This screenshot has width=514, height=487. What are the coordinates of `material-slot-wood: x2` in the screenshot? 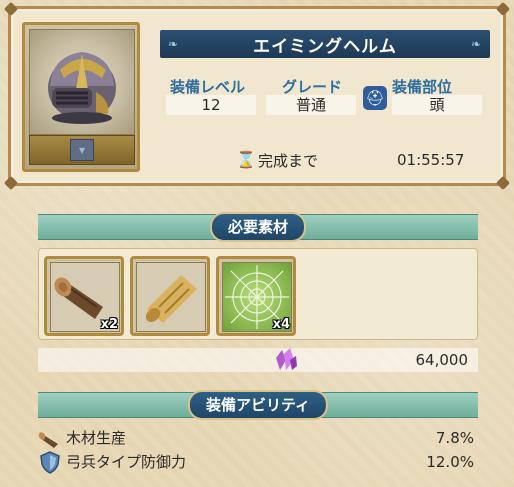 It's located at (84, 296).